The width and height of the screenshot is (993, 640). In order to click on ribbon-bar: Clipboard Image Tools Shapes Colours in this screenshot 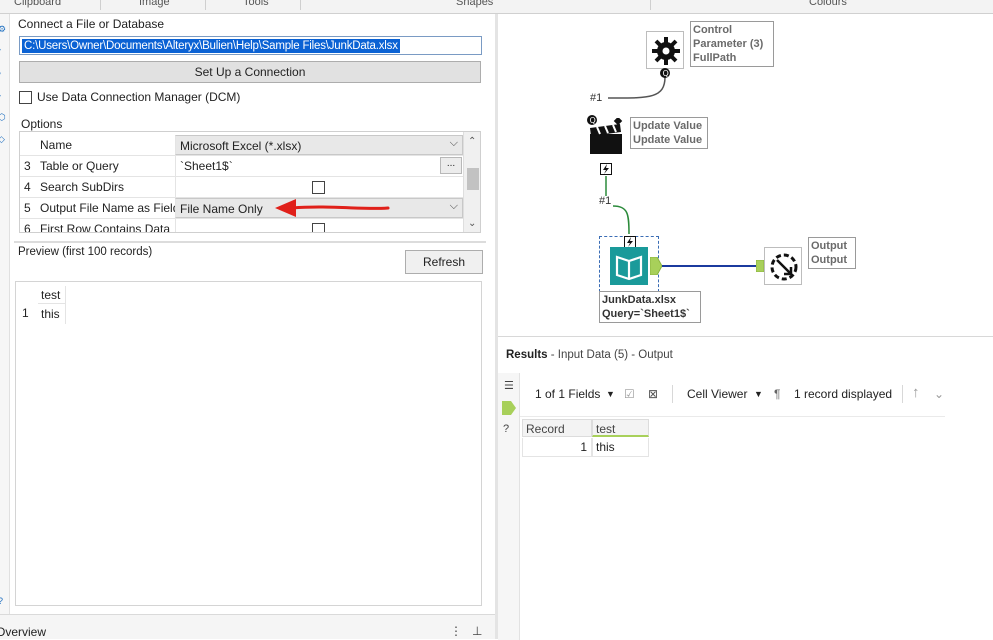, I will do `click(496, 7)`.